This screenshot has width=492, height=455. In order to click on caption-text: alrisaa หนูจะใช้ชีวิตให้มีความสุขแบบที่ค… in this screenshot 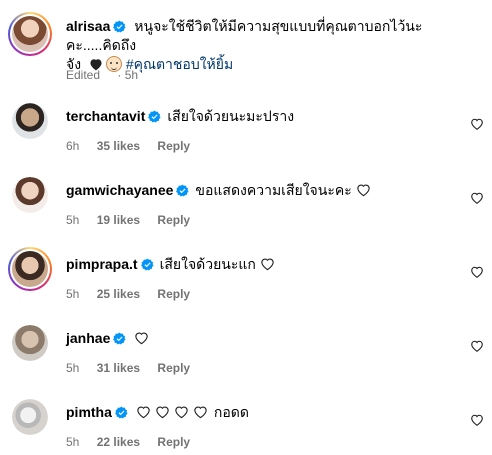, I will do `click(271, 45)`.